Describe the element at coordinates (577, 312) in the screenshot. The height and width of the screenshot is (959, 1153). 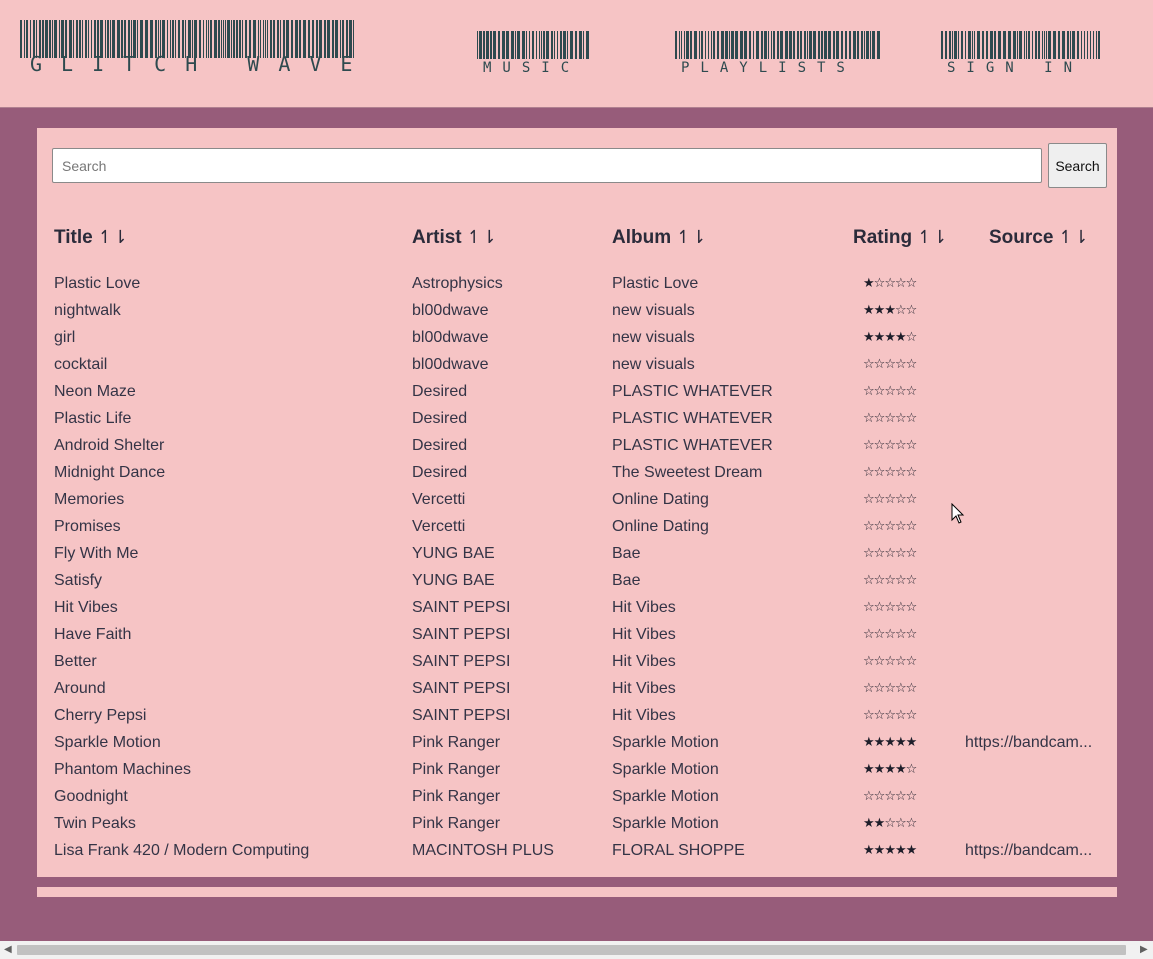
I see `table-row: nightwalk bl00dwave new visuals ★★★☆☆` at that location.